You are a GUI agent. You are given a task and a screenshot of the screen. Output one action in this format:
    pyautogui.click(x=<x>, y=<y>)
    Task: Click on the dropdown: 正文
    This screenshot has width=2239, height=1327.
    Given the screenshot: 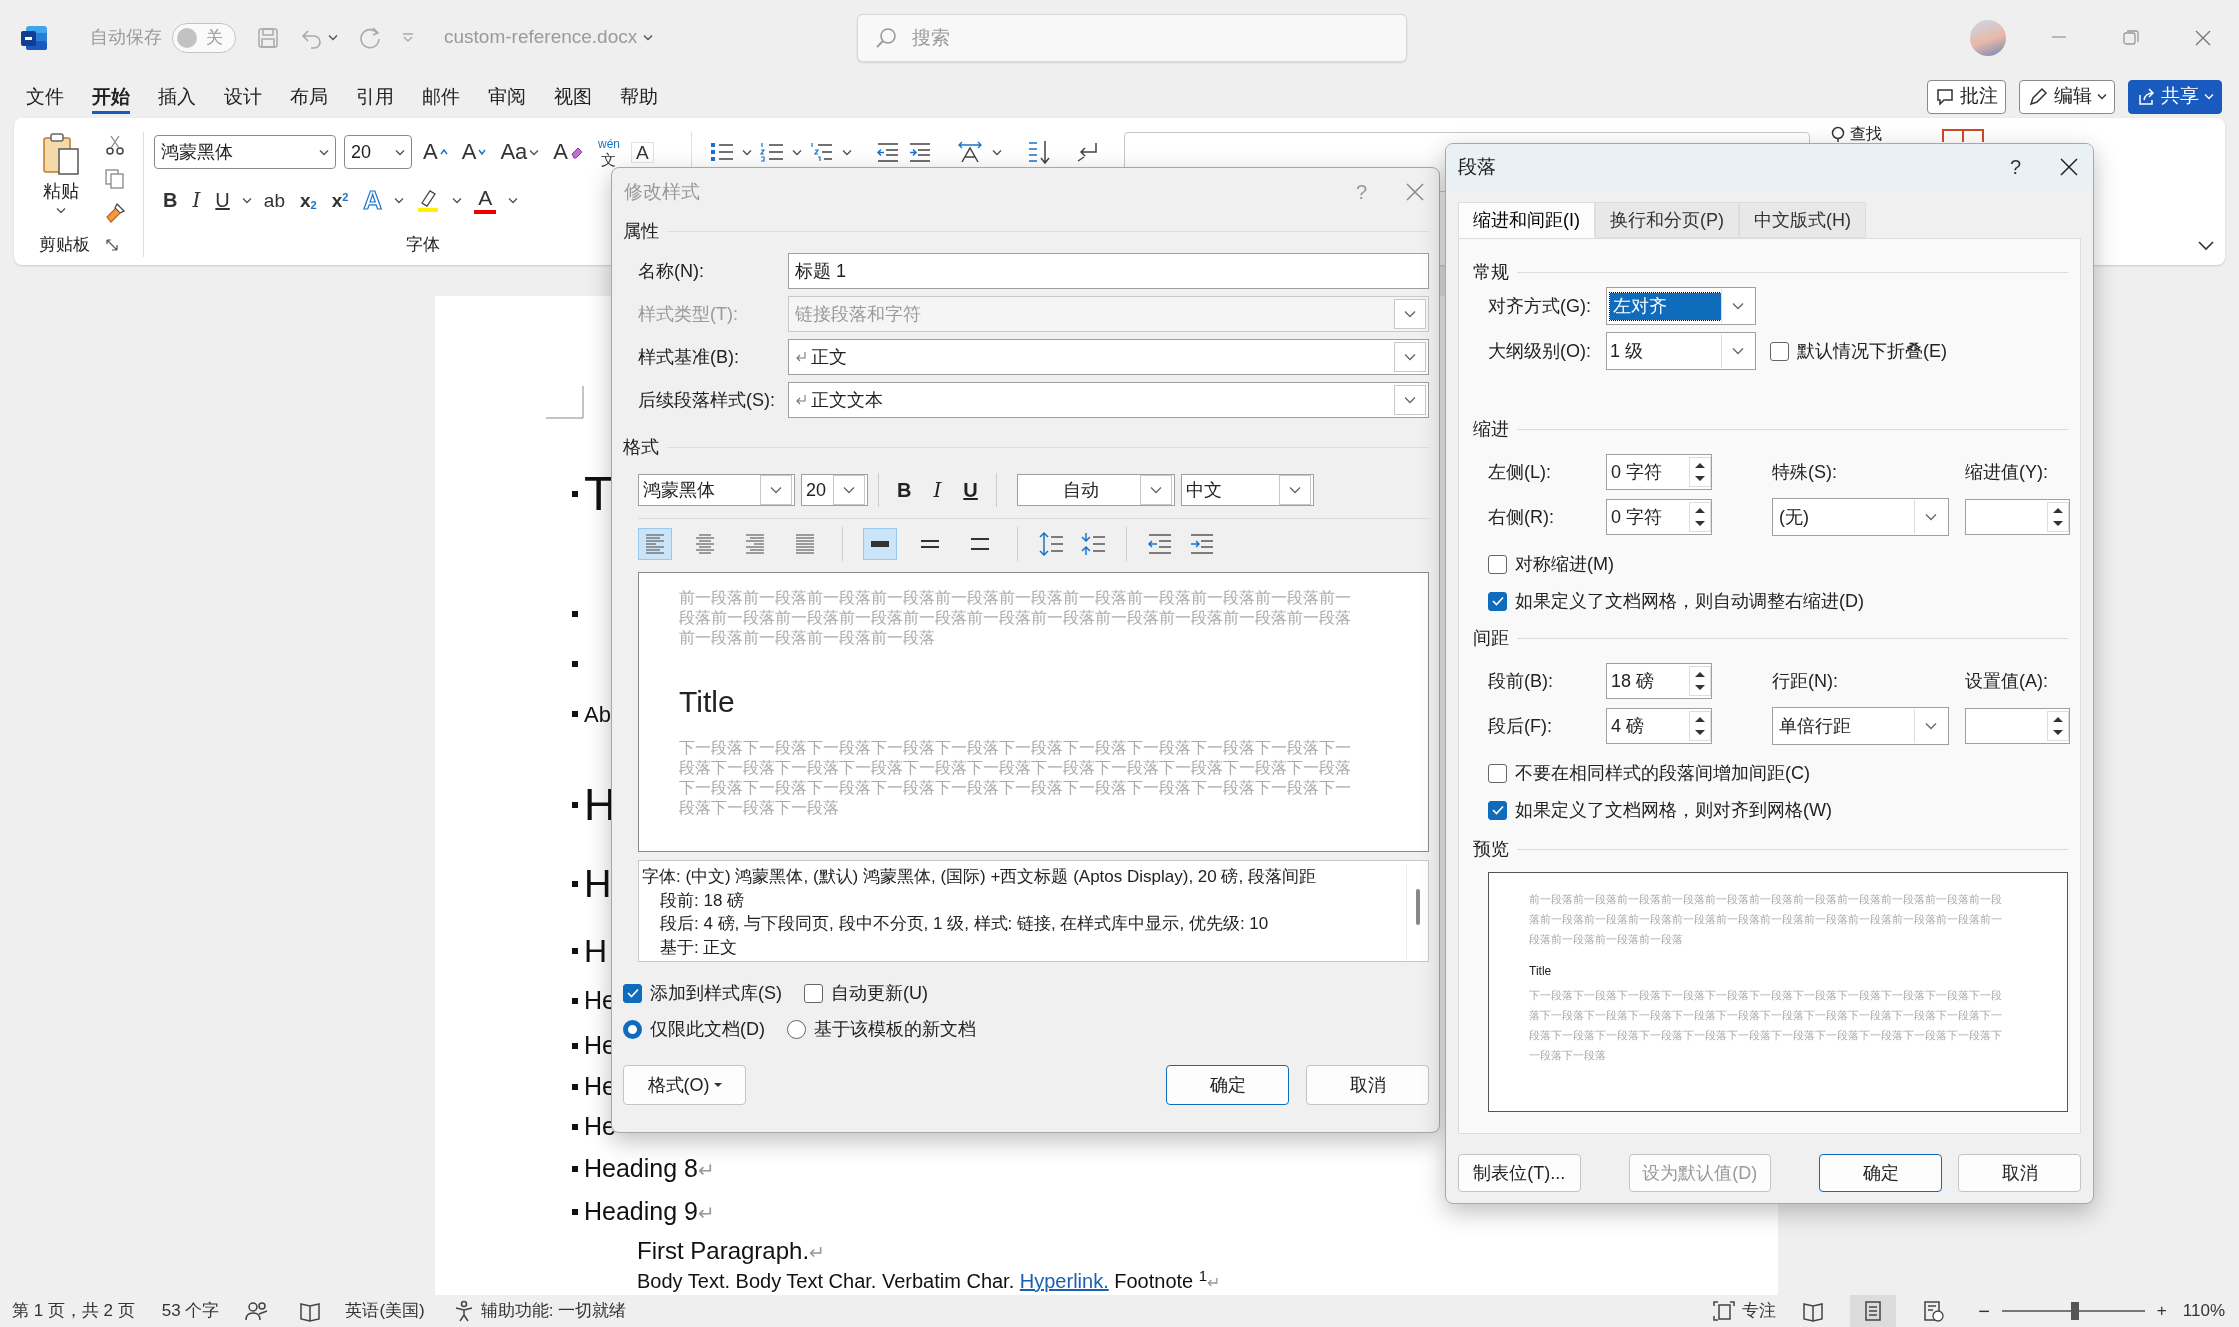 What is the action you would take?
    pyautogui.click(x=1108, y=357)
    